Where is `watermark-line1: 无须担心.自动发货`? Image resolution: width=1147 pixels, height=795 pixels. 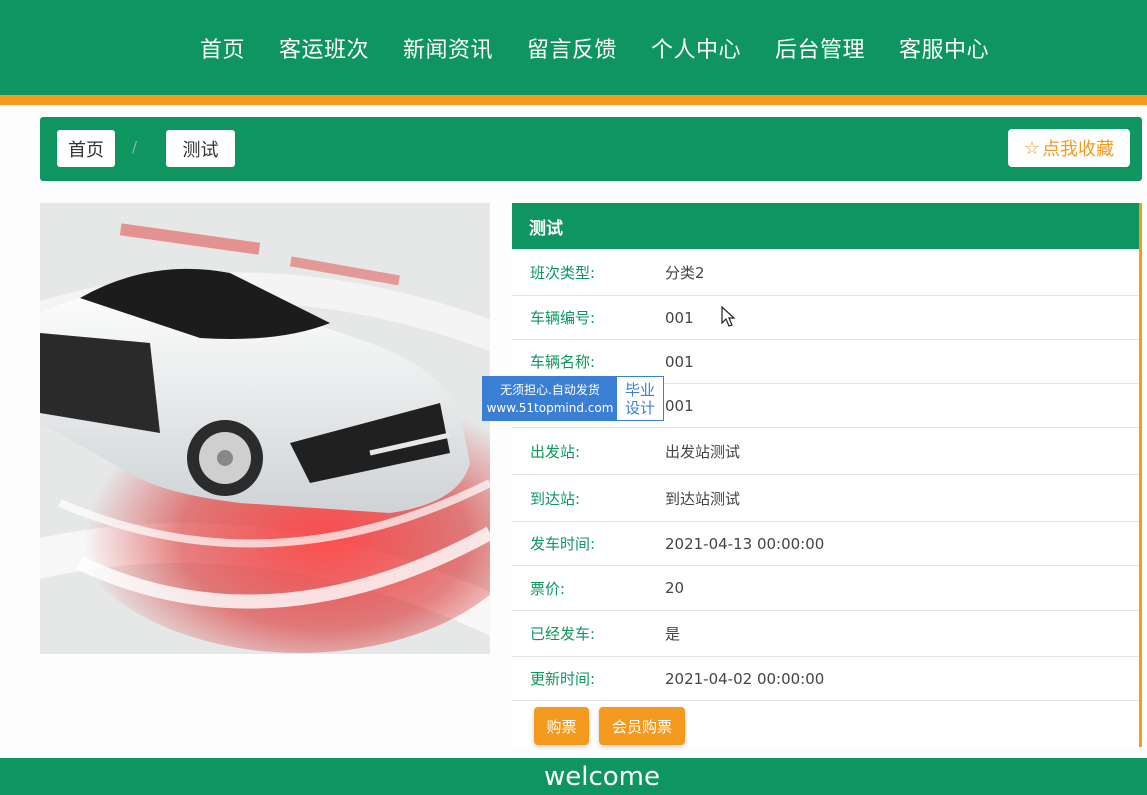 watermark-line1: 无须担心.自动发货 is located at coordinates (550, 389).